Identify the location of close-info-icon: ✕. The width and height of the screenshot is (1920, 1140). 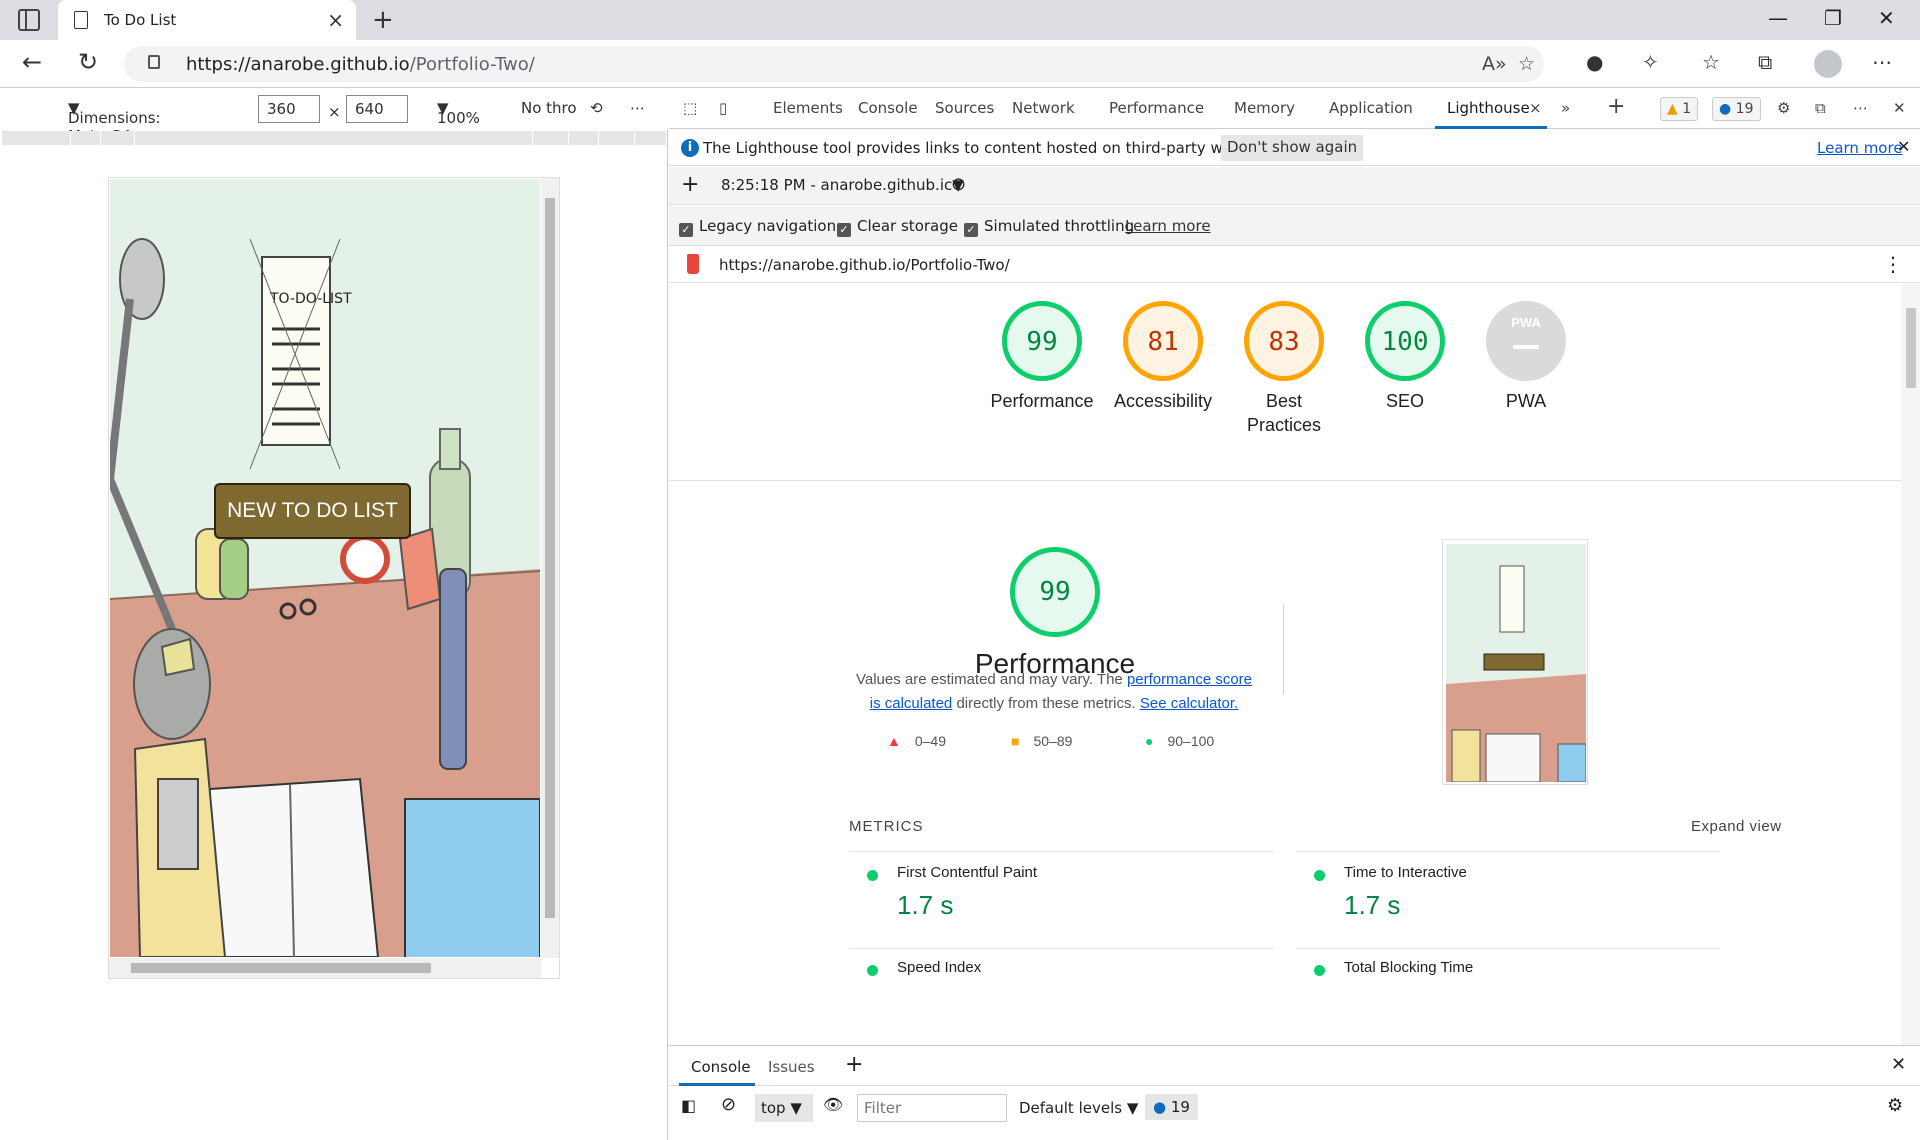
(1903, 146).